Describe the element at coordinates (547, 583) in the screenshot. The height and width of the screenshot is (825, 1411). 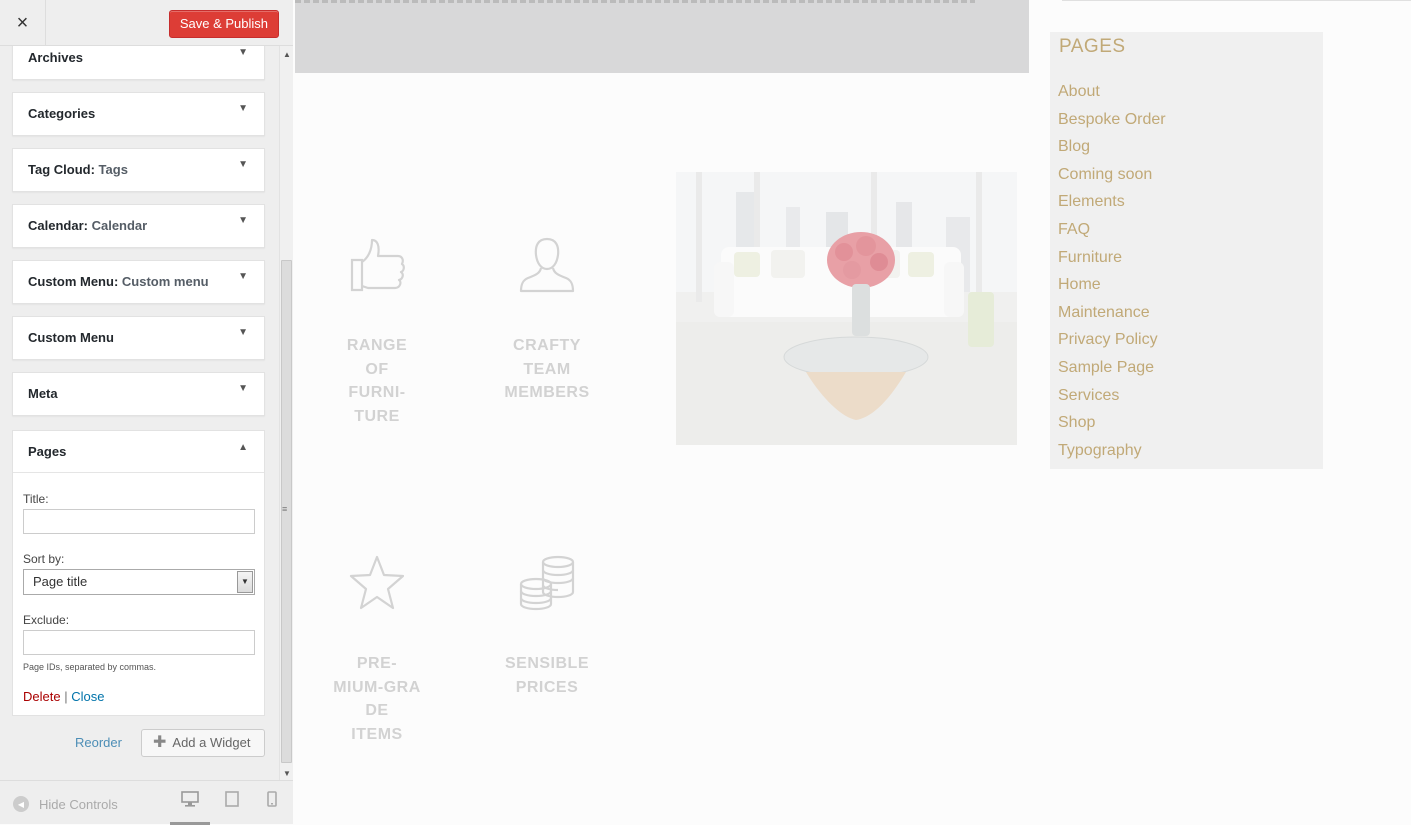
I see `coins-icon` at that location.